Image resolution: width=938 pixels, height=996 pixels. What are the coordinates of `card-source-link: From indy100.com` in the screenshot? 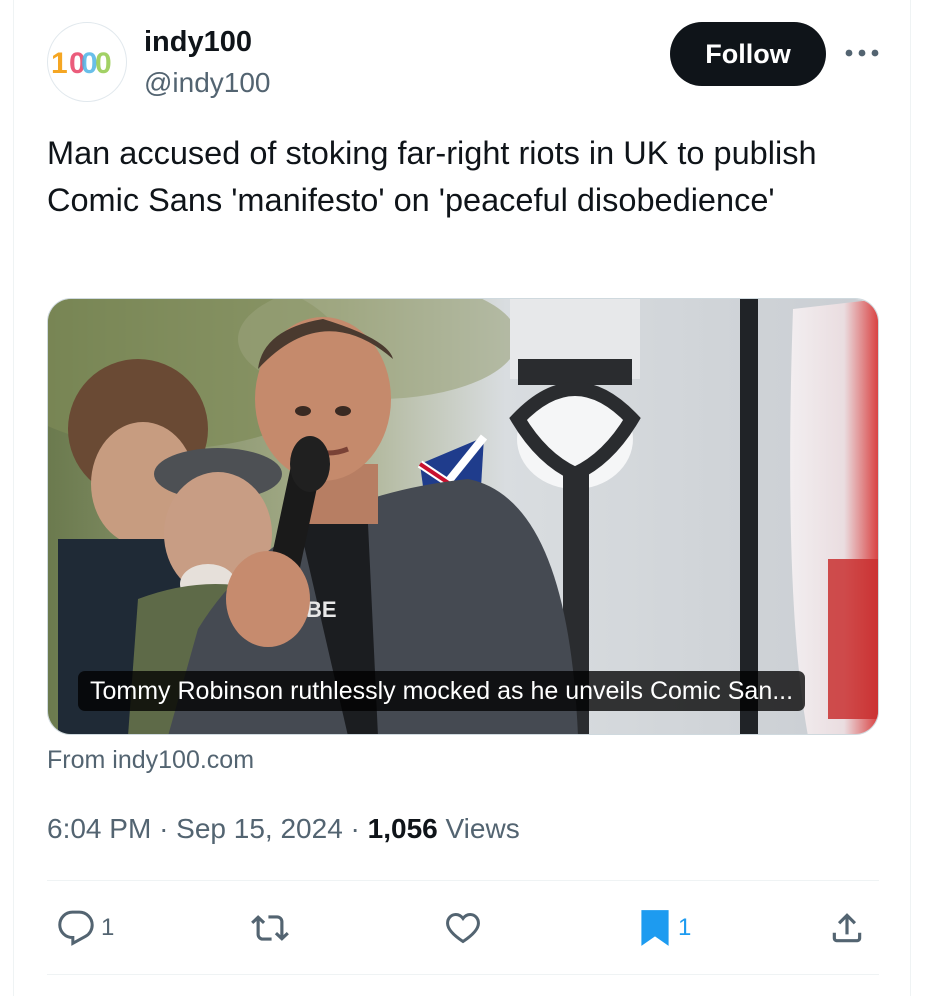 It's located at (150, 760).